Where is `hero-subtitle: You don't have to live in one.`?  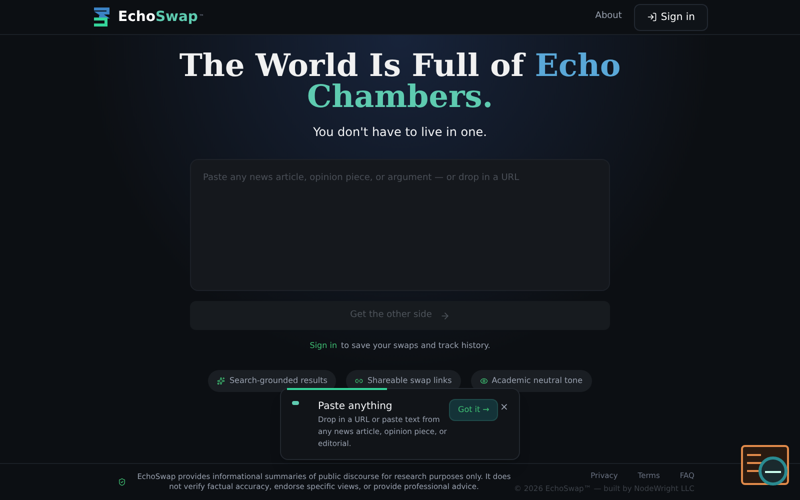
hero-subtitle: You don't have to live in one. is located at coordinates (400, 132).